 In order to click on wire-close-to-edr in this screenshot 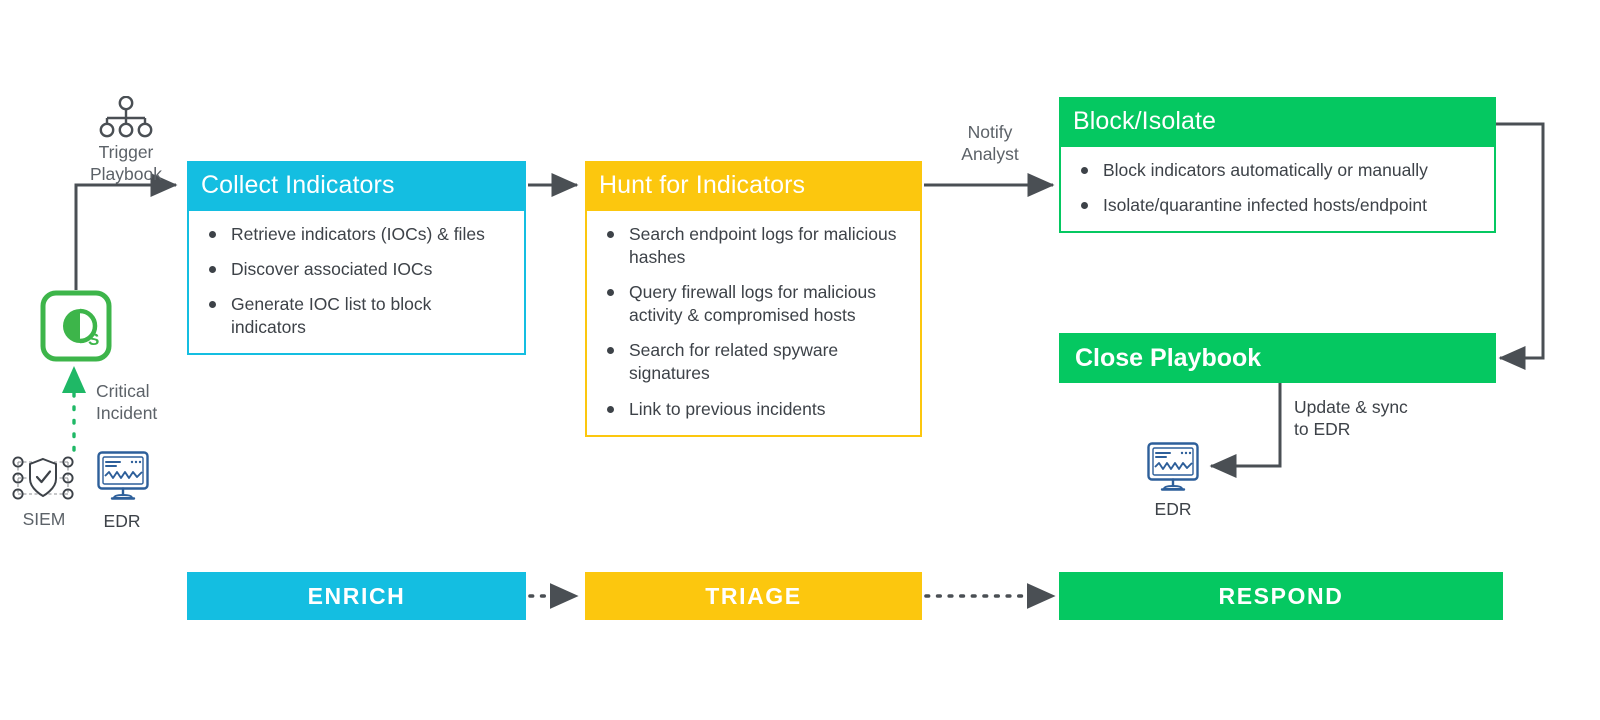, I will do `click(1245, 430)`.